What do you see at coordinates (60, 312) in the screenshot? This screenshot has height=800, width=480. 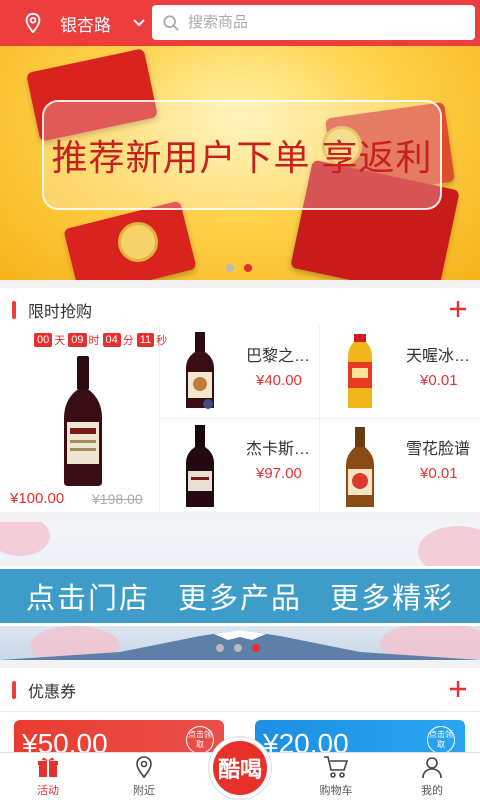 I see `flash-sale-title: 限时抢购` at bounding box center [60, 312].